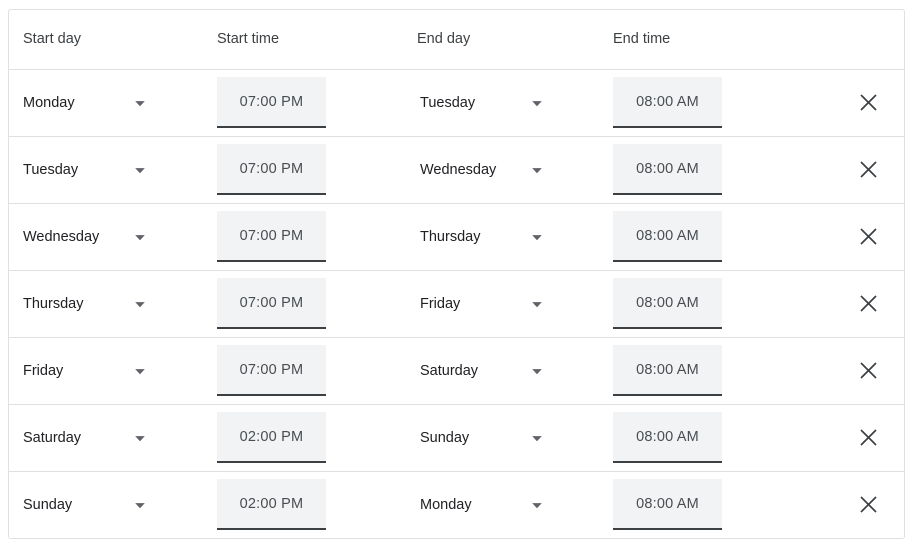  Describe the element at coordinates (868, 40) in the screenshot. I see `column-header-remove` at that location.